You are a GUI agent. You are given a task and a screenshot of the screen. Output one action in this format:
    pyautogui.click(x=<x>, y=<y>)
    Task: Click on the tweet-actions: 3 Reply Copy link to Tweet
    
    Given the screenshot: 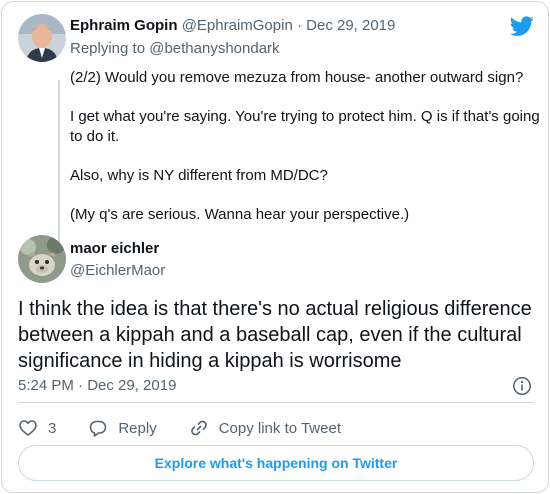 What is the action you would take?
    pyautogui.click(x=195, y=428)
    